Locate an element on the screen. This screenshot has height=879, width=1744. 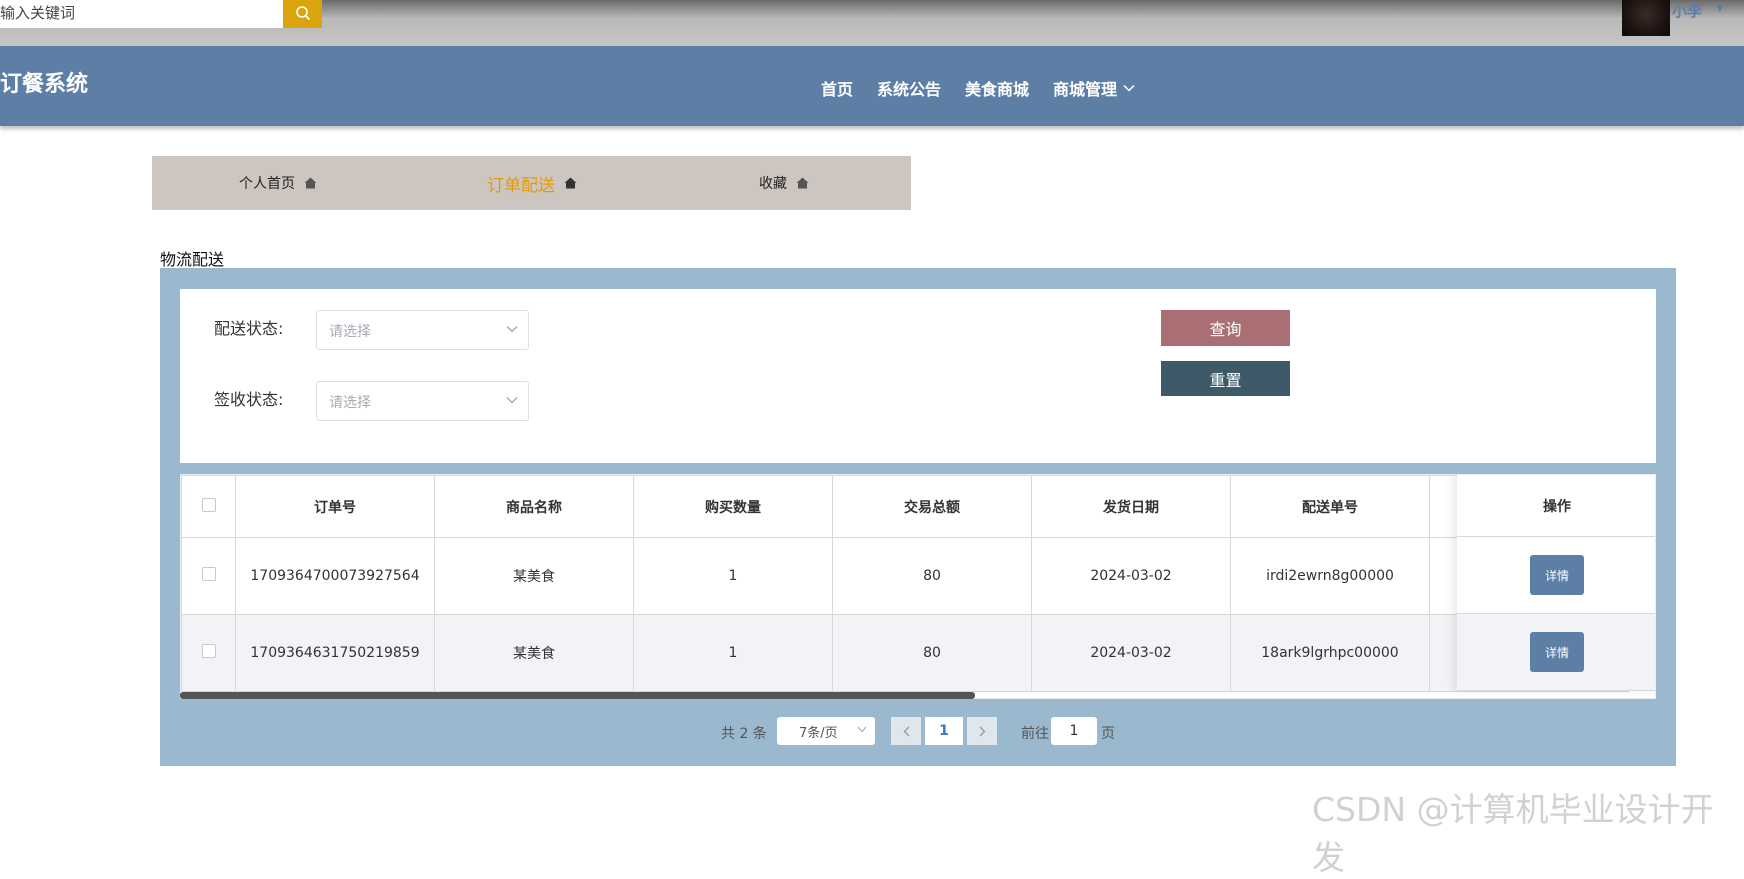
page-size-value: 7条/页 is located at coordinates (818, 733).